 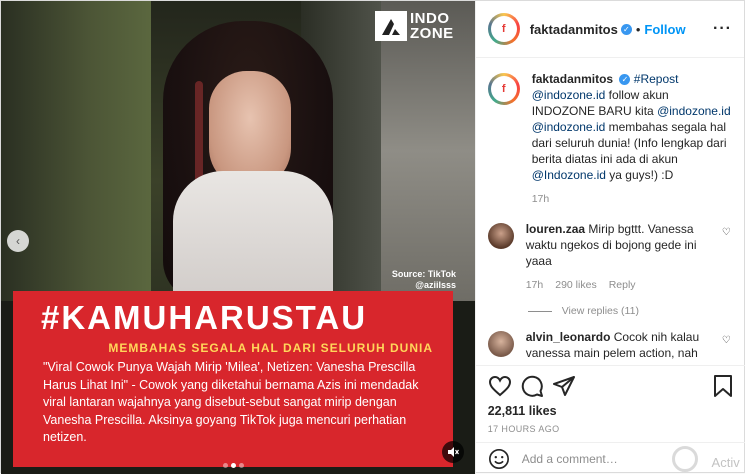 What do you see at coordinates (432, 26) in the screenshot?
I see `indozone-logo-text: INDO ZONE` at bounding box center [432, 26].